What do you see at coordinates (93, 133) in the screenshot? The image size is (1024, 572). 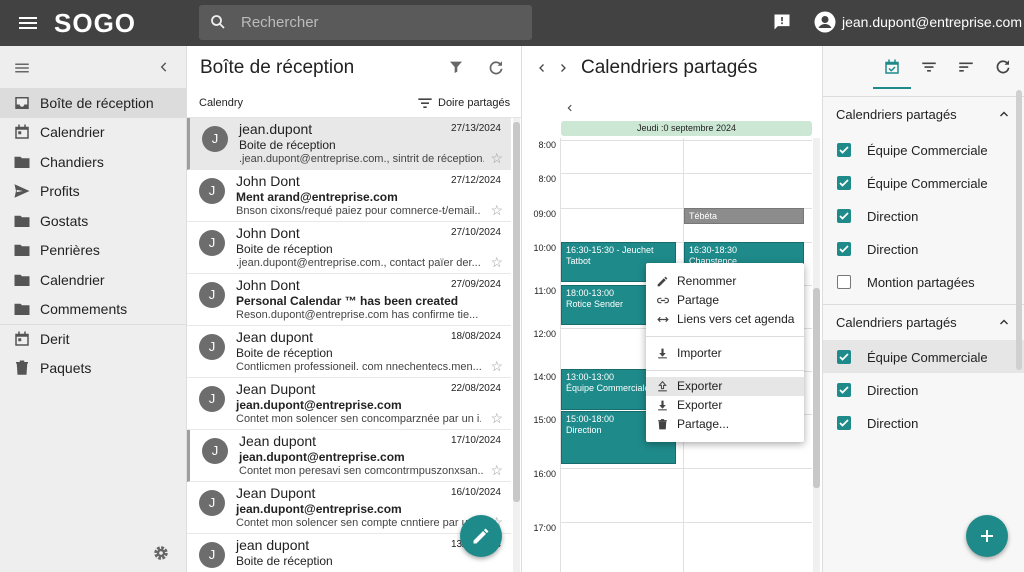 I see `sidebar-item-calendar: Calendrier` at bounding box center [93, 133].